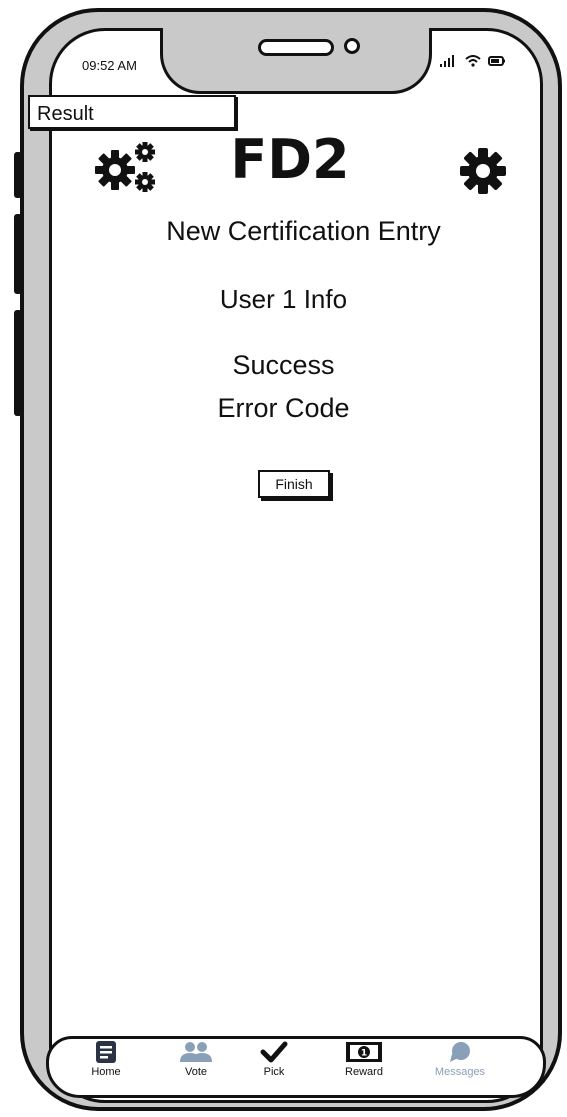  I want to click on tab-pick: Pick, so click(274, 1059).